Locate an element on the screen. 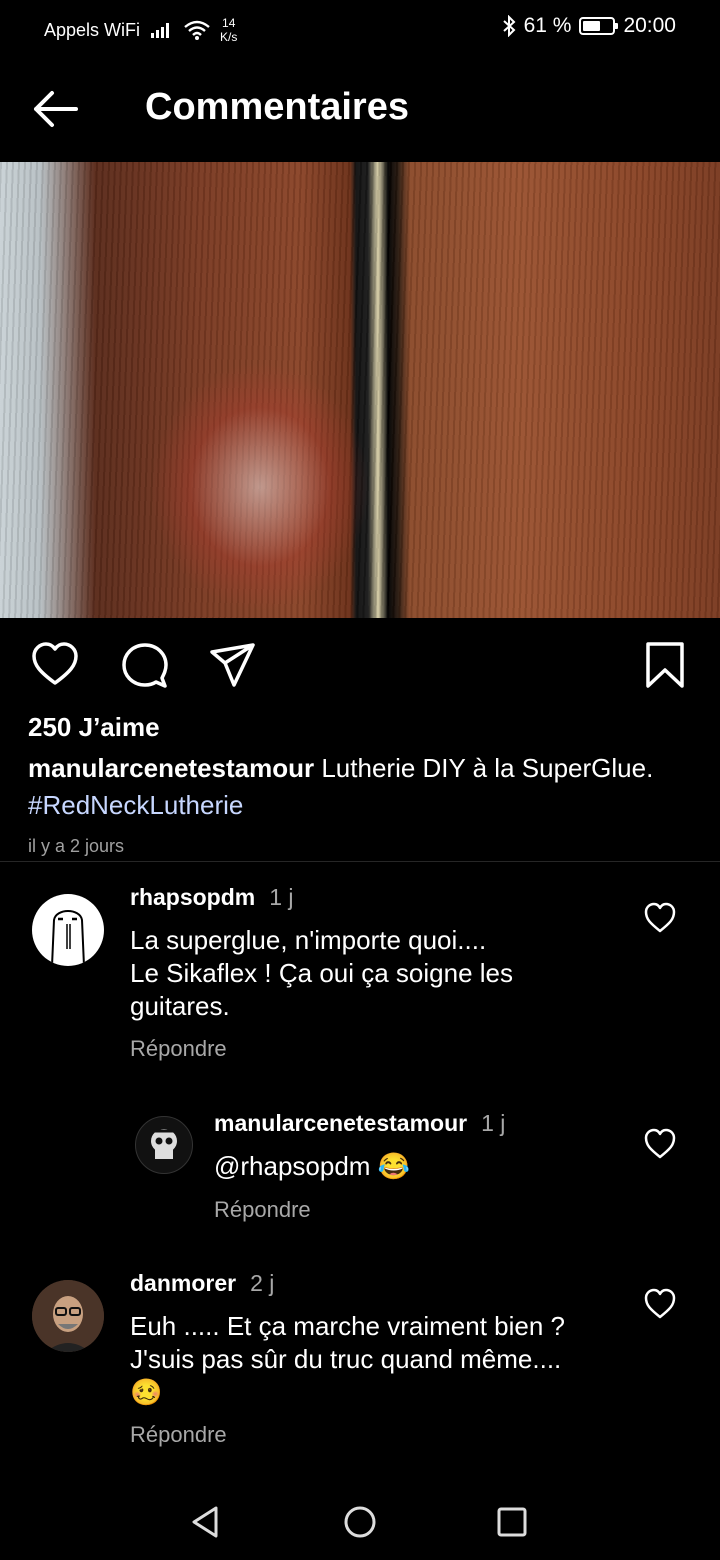  carrier-label: Appels WiFi is located at coordinates (92, 29).